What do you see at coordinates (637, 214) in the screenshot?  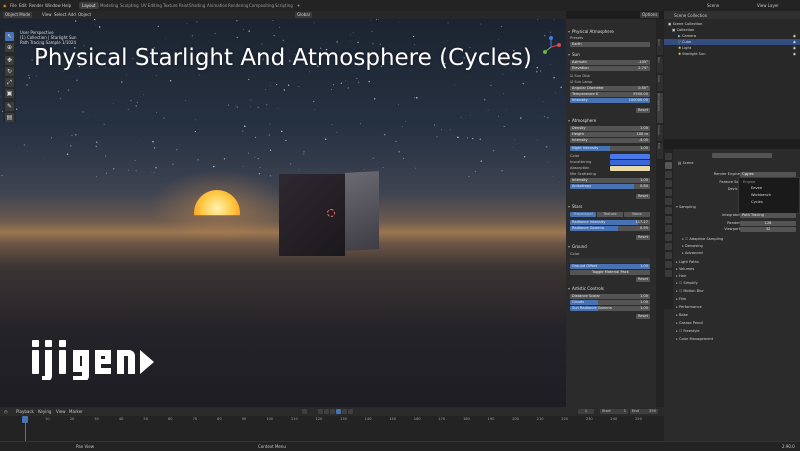 I see `stars-tab-none: None` at bounding box center [637, 214].